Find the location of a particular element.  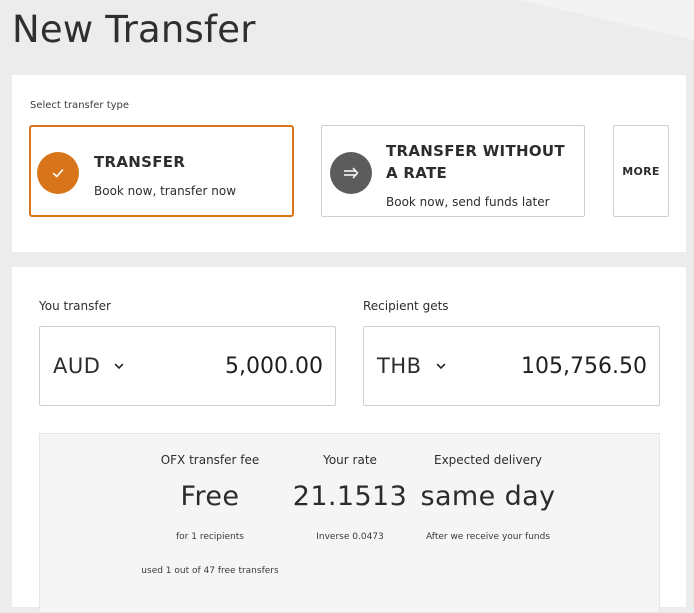

fee-value: Free is located at coordinates (210, 496).